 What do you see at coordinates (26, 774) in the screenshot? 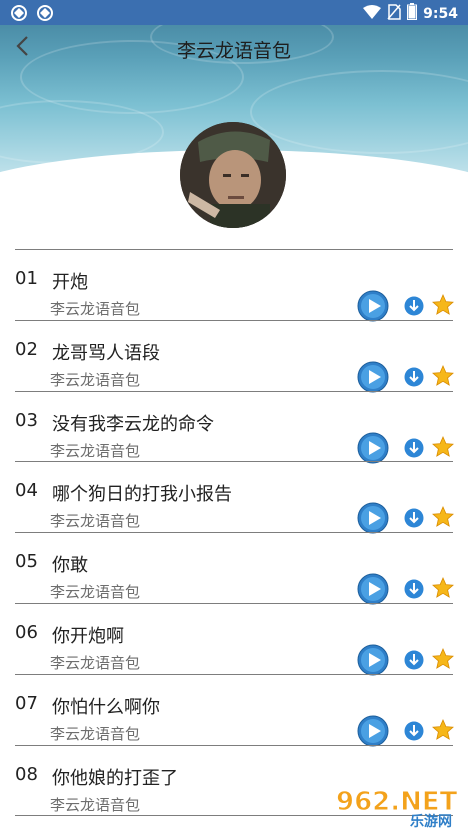
I see `track-number: 08` at bounding box center [26, 774].